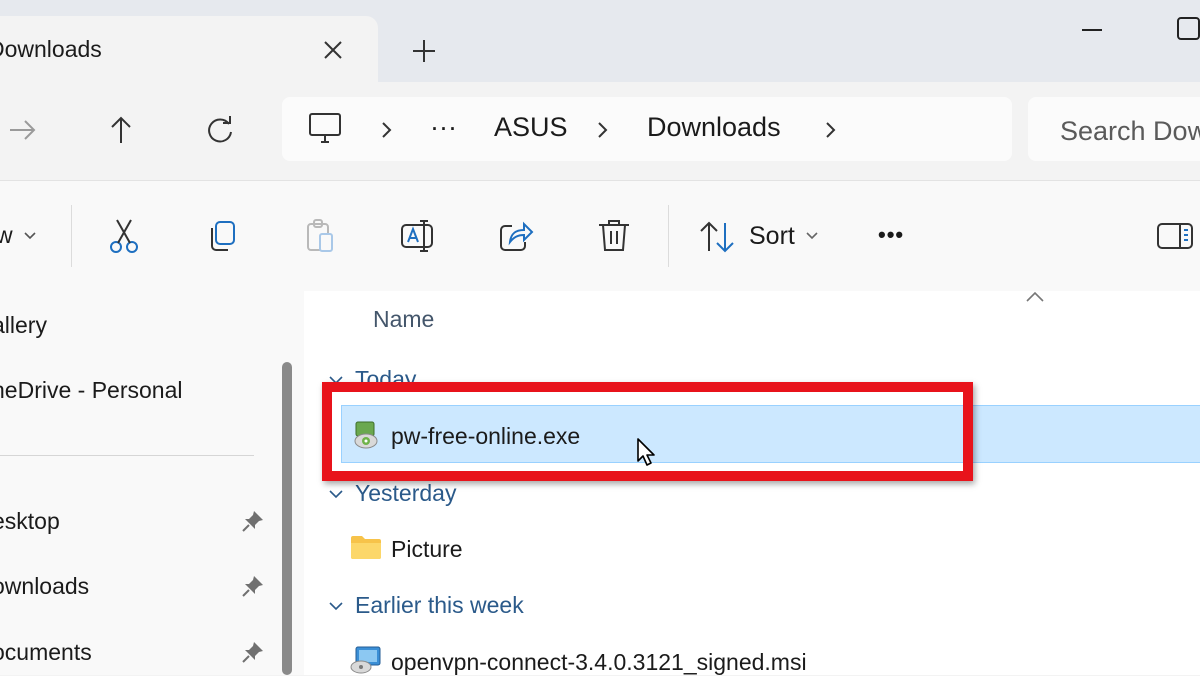  What do you see at coordinates (23, 130) in the screenshot?
I see `arrow-right-icon` at bounding box center [23, 130].